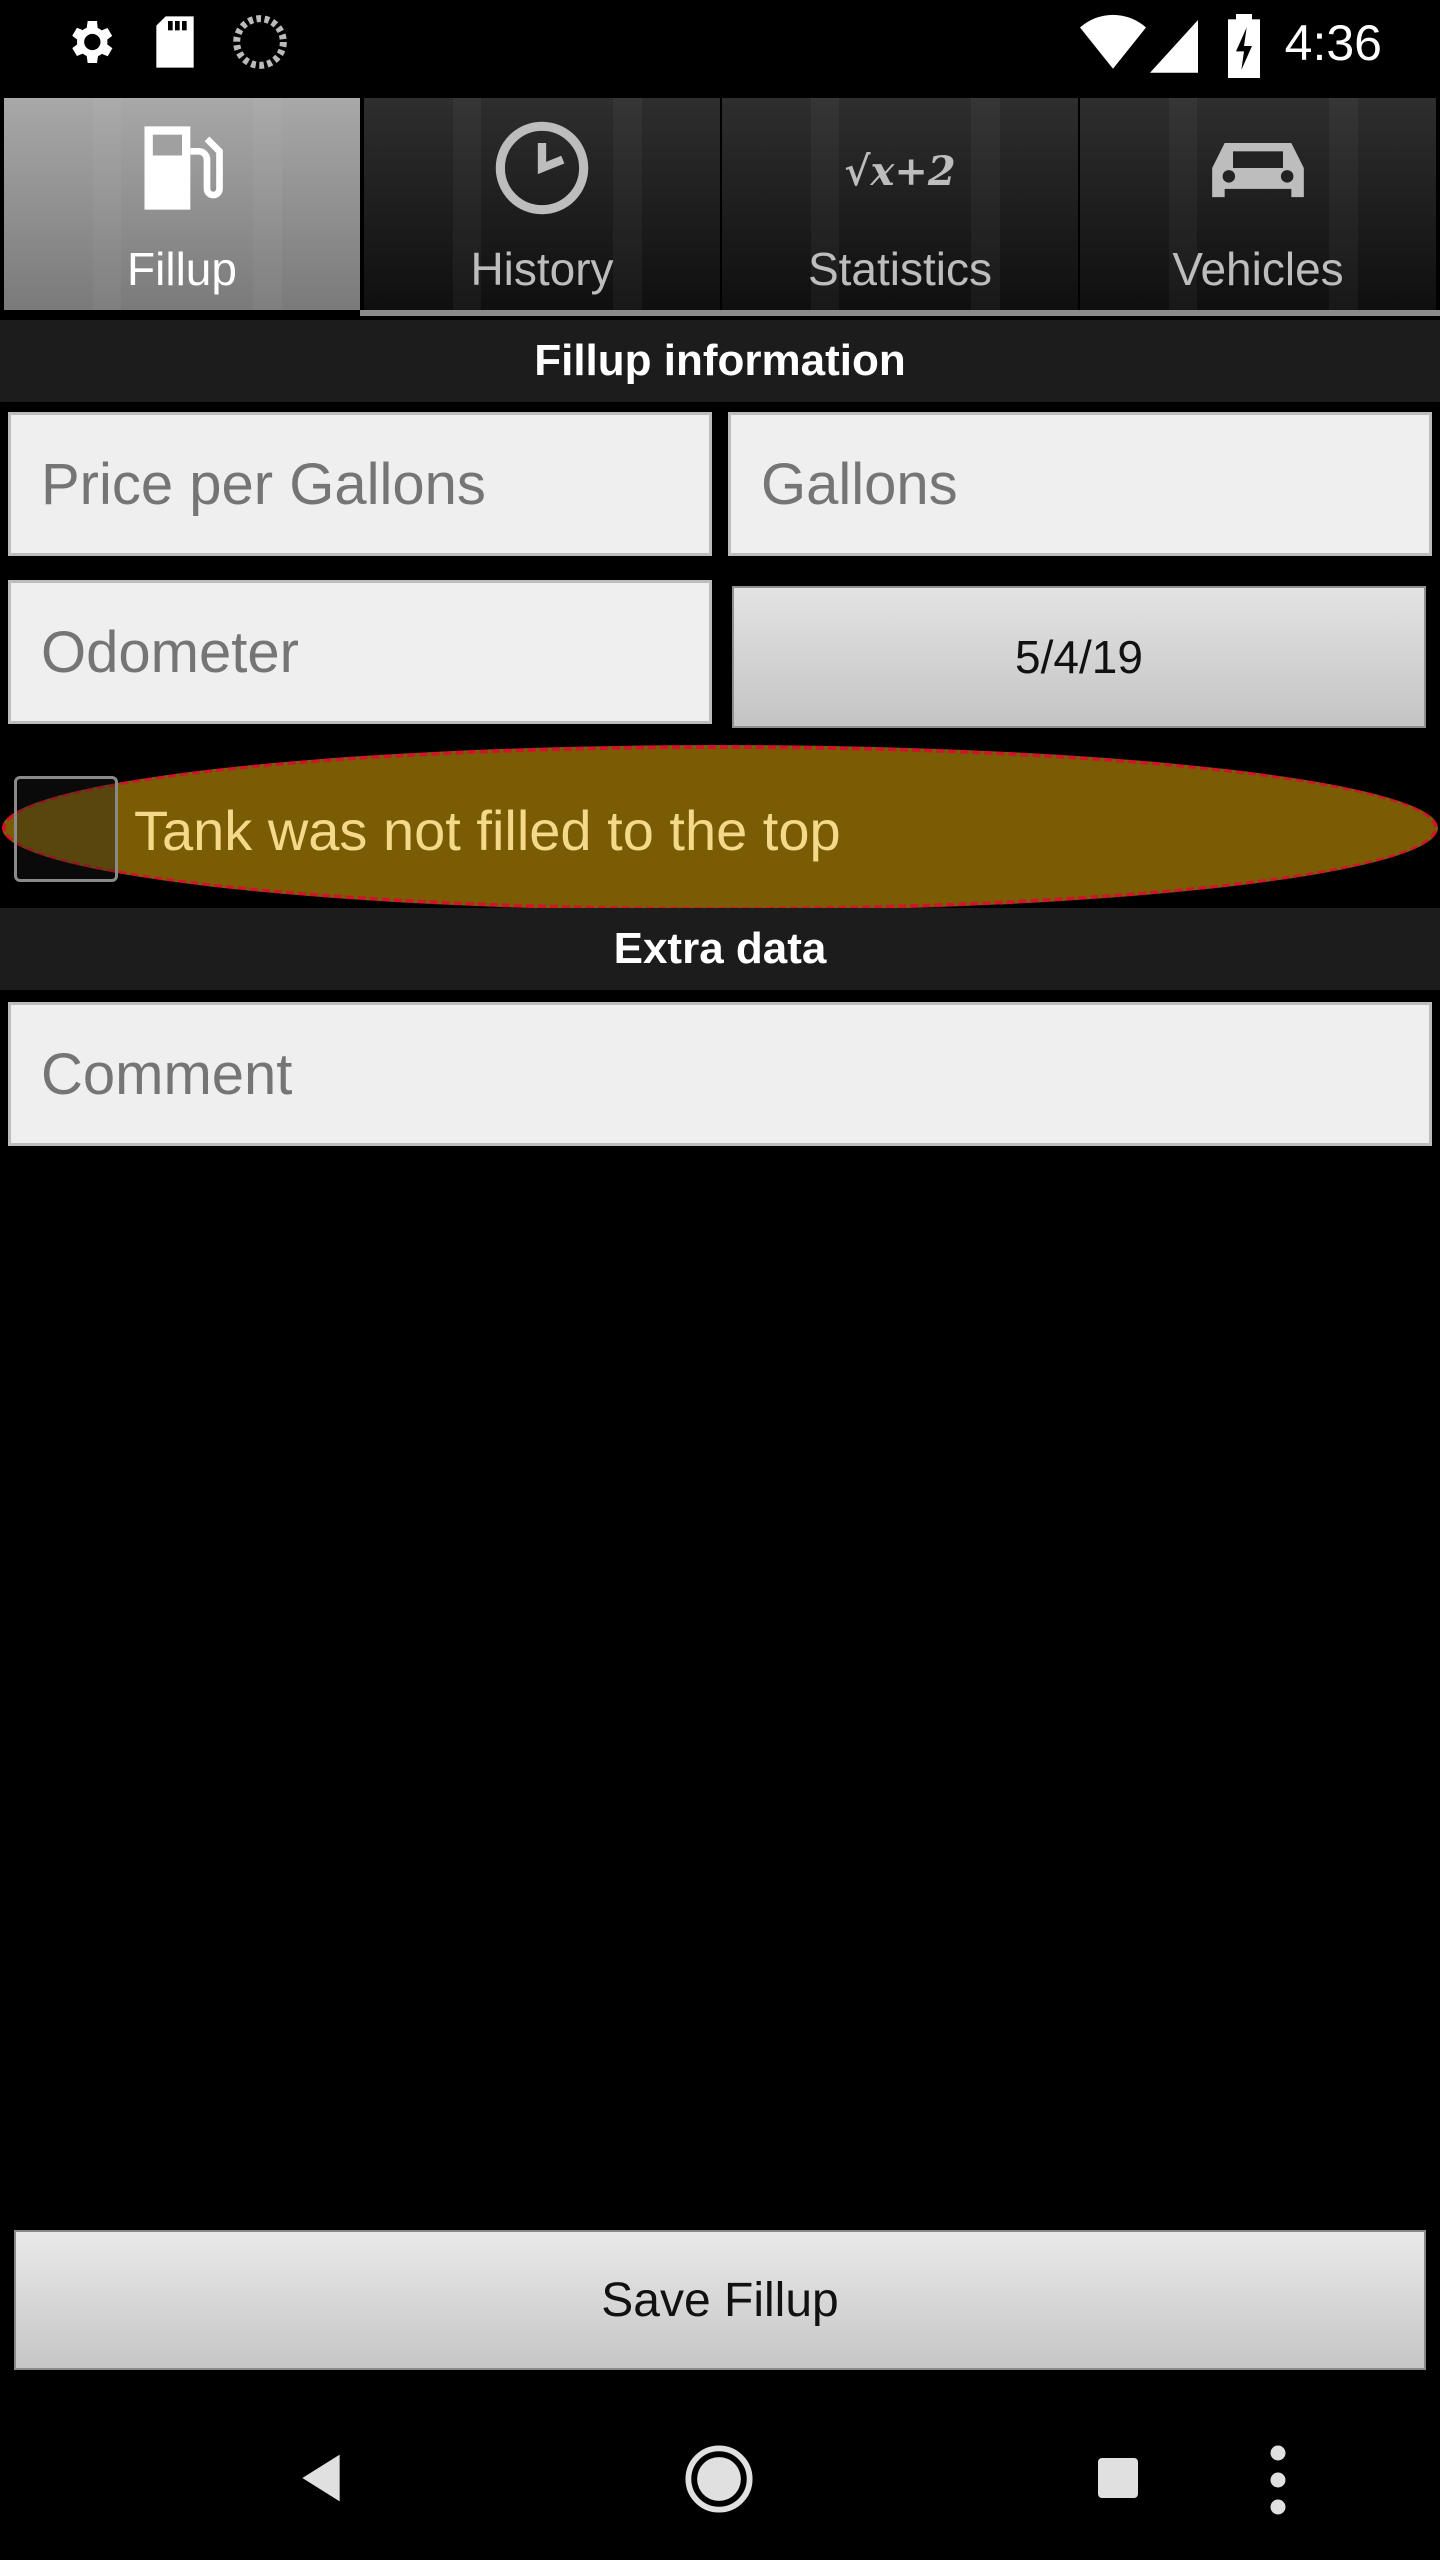 The width and height of the screenshot is (1440, 2560). What do you see at coordinates (720, 48) in the screenshot?
I see `status-bar: 4:36` at bounding box center [720, 48].